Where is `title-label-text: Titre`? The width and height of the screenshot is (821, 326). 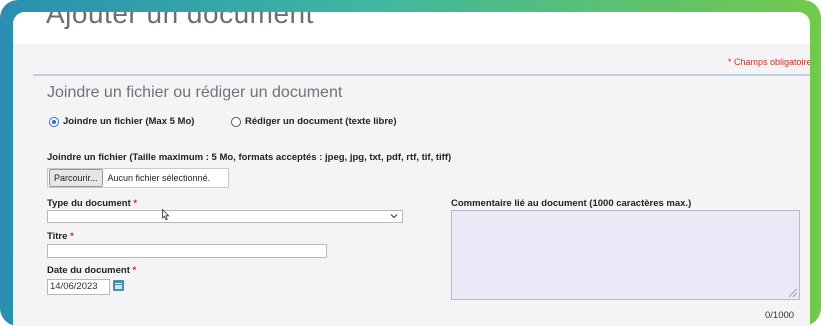 title-label-text: Titre is located at coordinates (57, 236).